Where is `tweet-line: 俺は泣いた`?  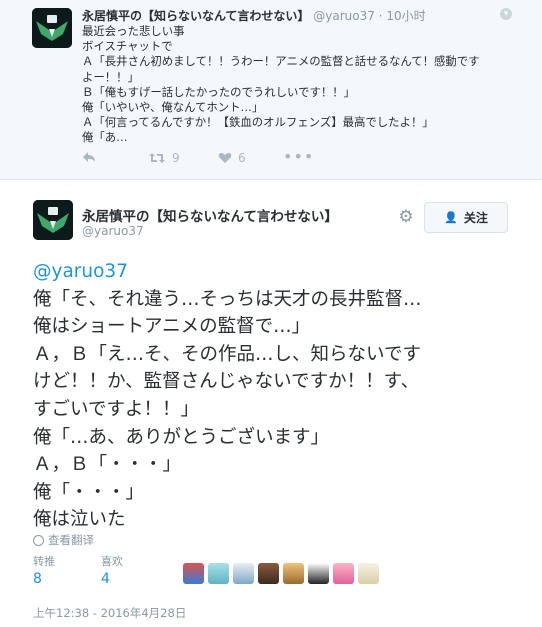 tweet-line: 俺は泣いた is located at coordinates (79, 520).